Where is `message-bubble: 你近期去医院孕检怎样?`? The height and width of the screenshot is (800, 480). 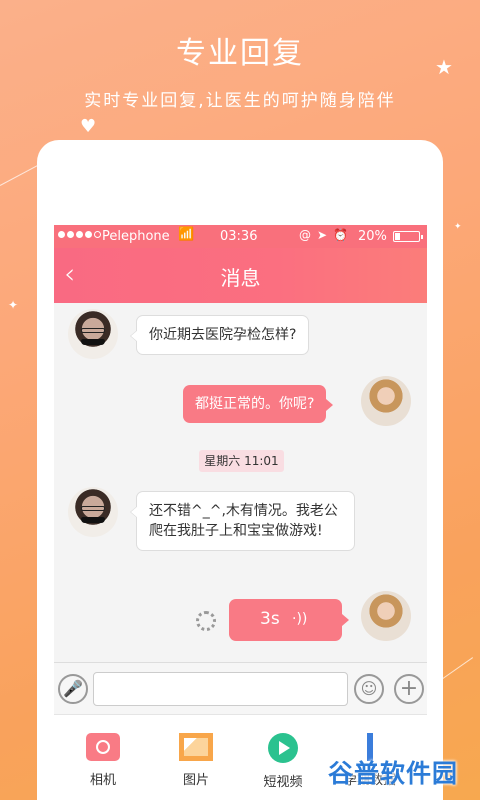
message-bubble: 你近期去医院孕检怎样? is located at coordinates (219, 335).